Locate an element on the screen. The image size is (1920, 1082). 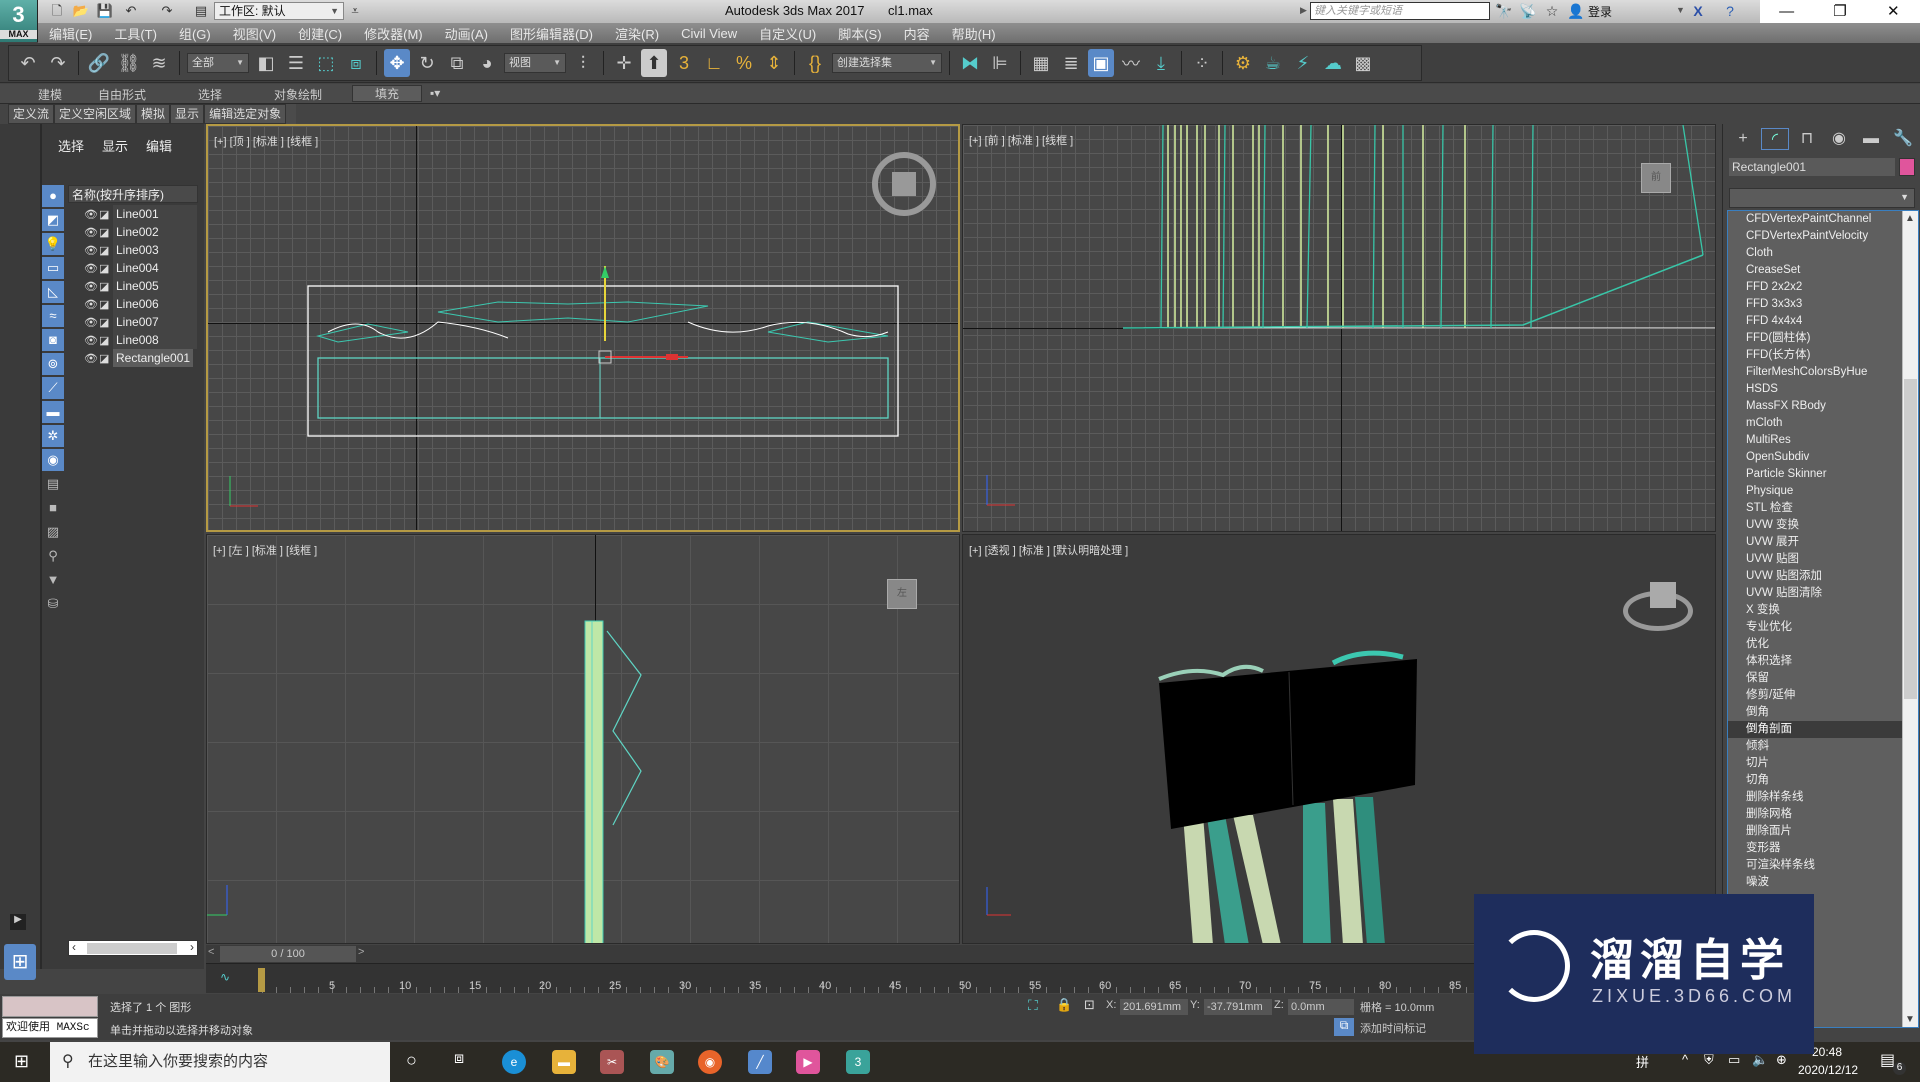
time-tag-icon: ⧉ is located at coordinates (1344, 1027).